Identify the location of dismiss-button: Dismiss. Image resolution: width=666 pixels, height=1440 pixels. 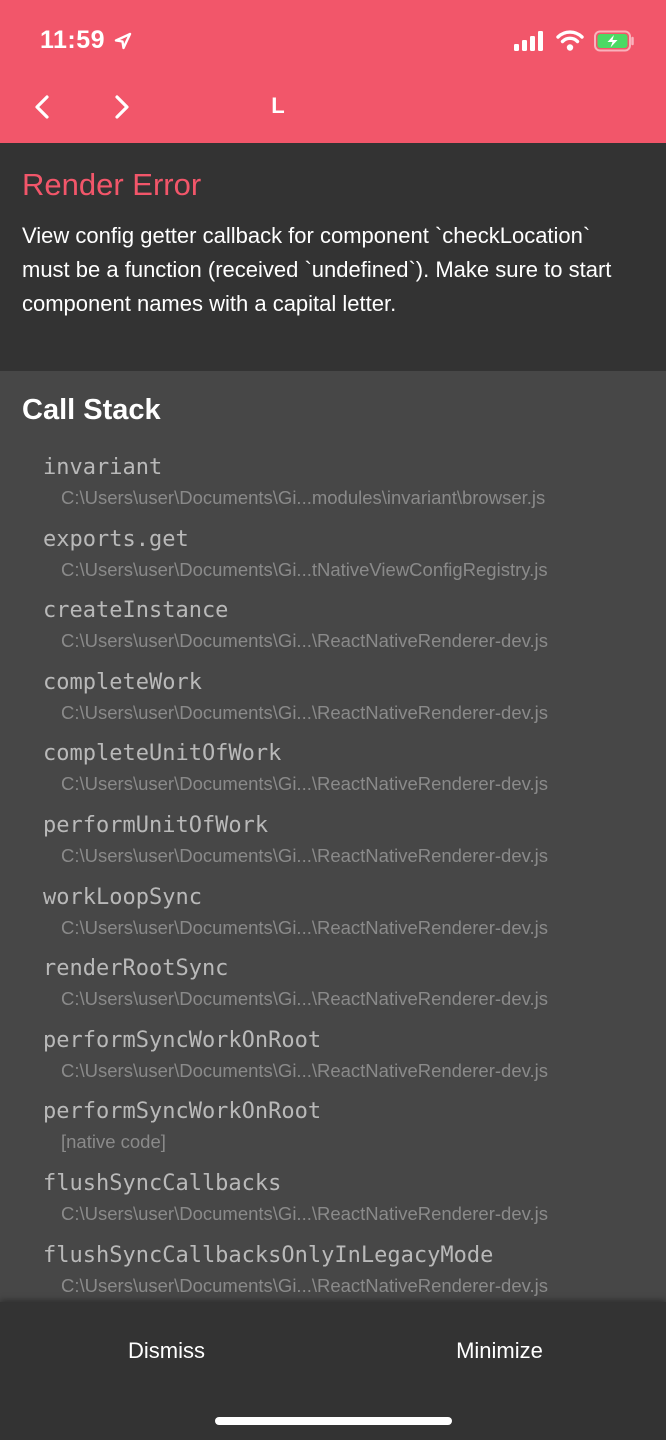
(166, 1351).